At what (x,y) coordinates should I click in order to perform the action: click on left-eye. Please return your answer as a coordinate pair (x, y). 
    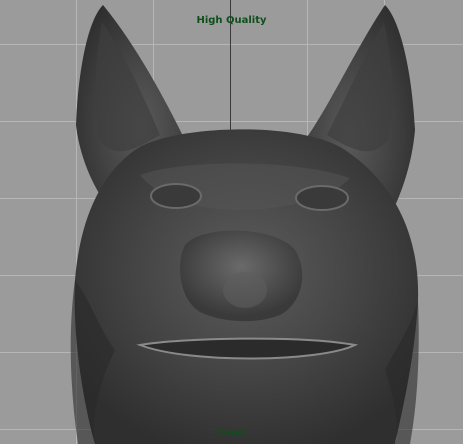
    Looking at the image, I should click on (176, 196).